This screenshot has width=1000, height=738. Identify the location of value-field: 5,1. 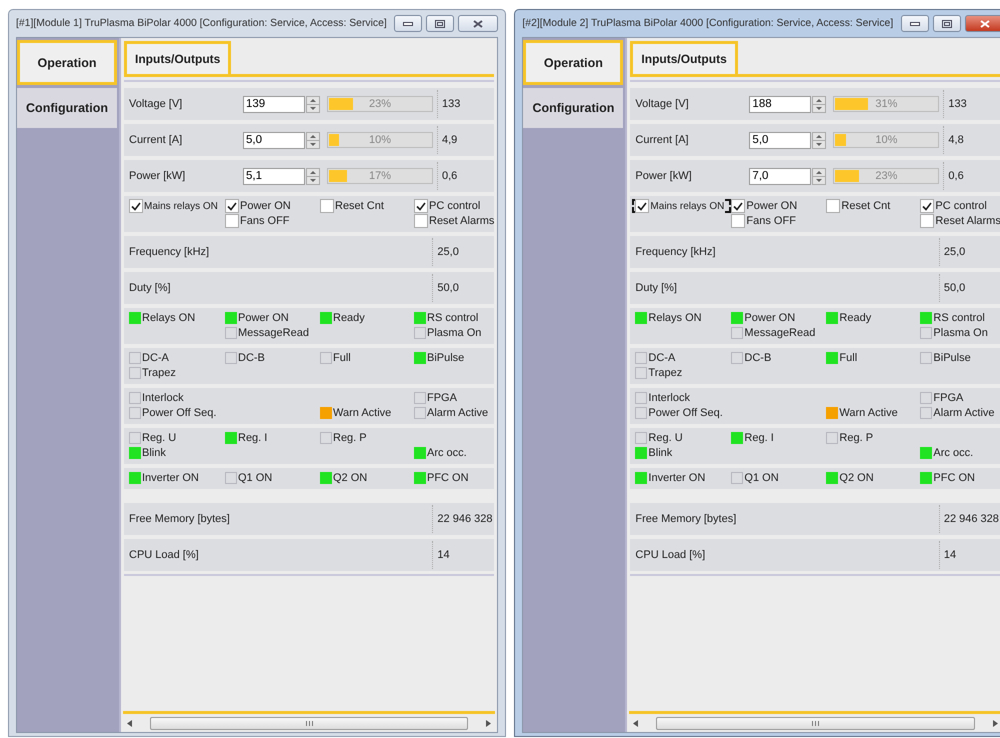
(274, 176).